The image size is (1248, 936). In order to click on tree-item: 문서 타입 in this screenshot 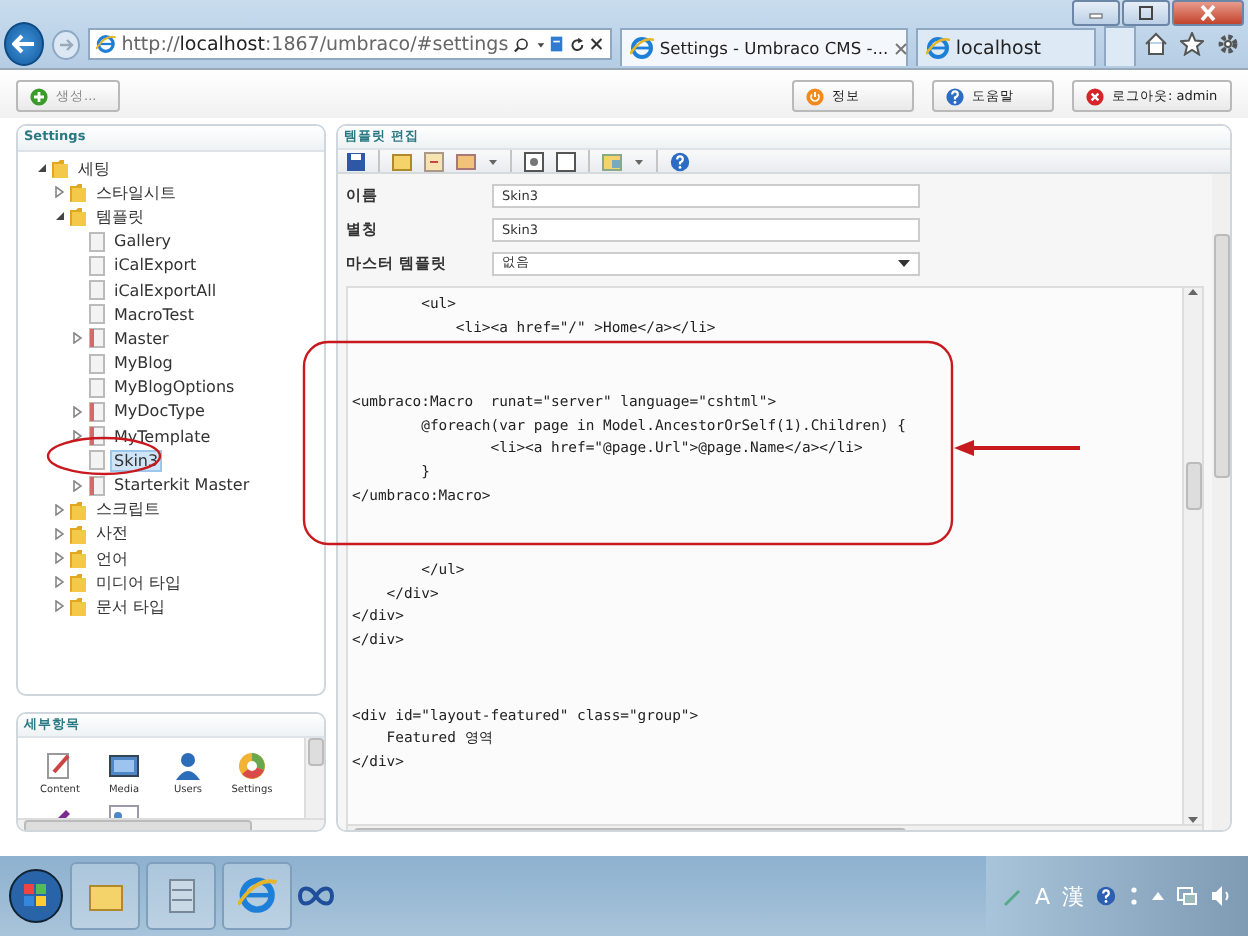, I will do `click(131, 606)`.